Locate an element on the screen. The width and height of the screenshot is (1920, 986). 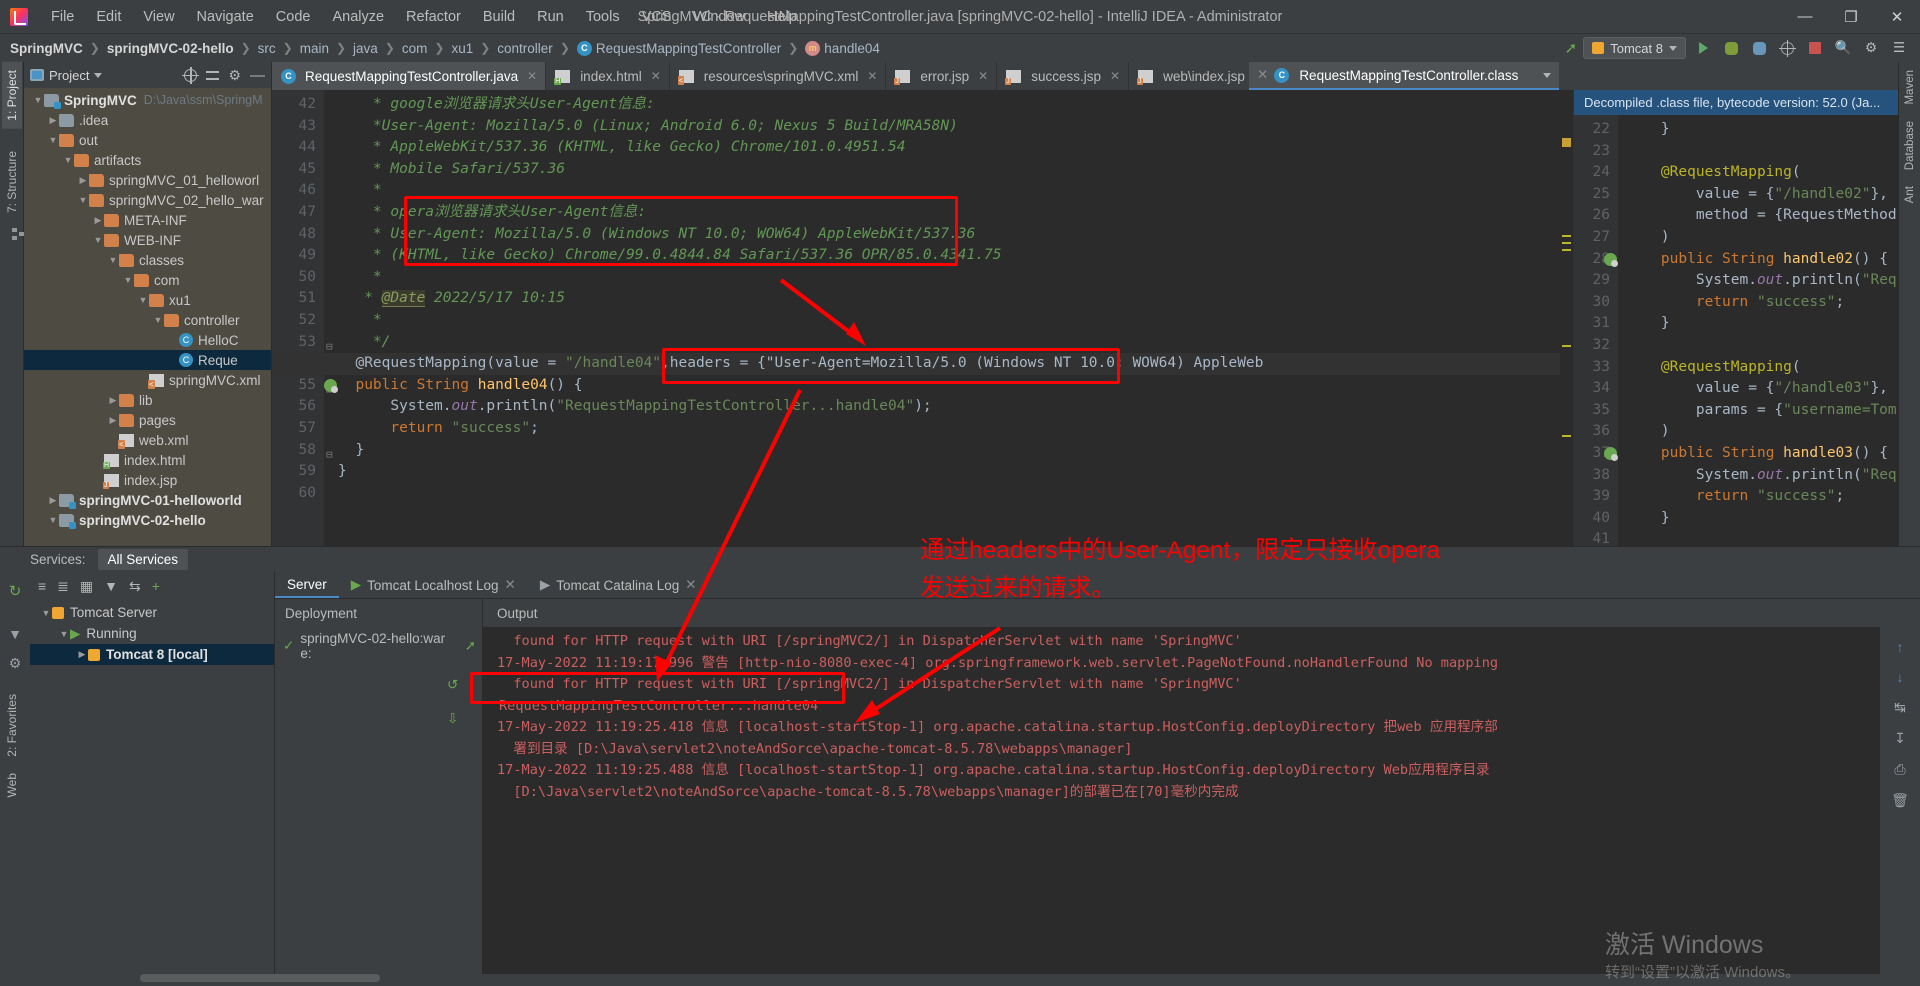
code-line: */ is located at coordinates (364, 343).